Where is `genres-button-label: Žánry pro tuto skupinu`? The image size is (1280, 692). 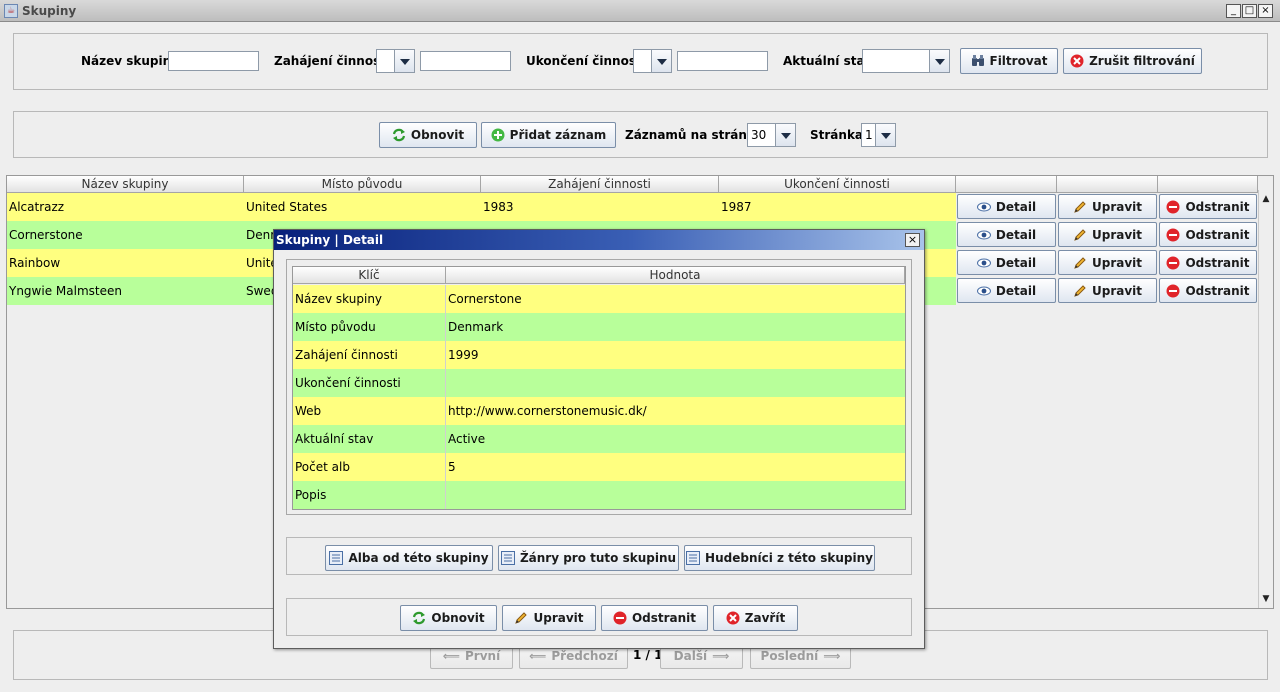
genres-button-label: Žánry pro tuto skupinu is located at coordinates (598, 558).